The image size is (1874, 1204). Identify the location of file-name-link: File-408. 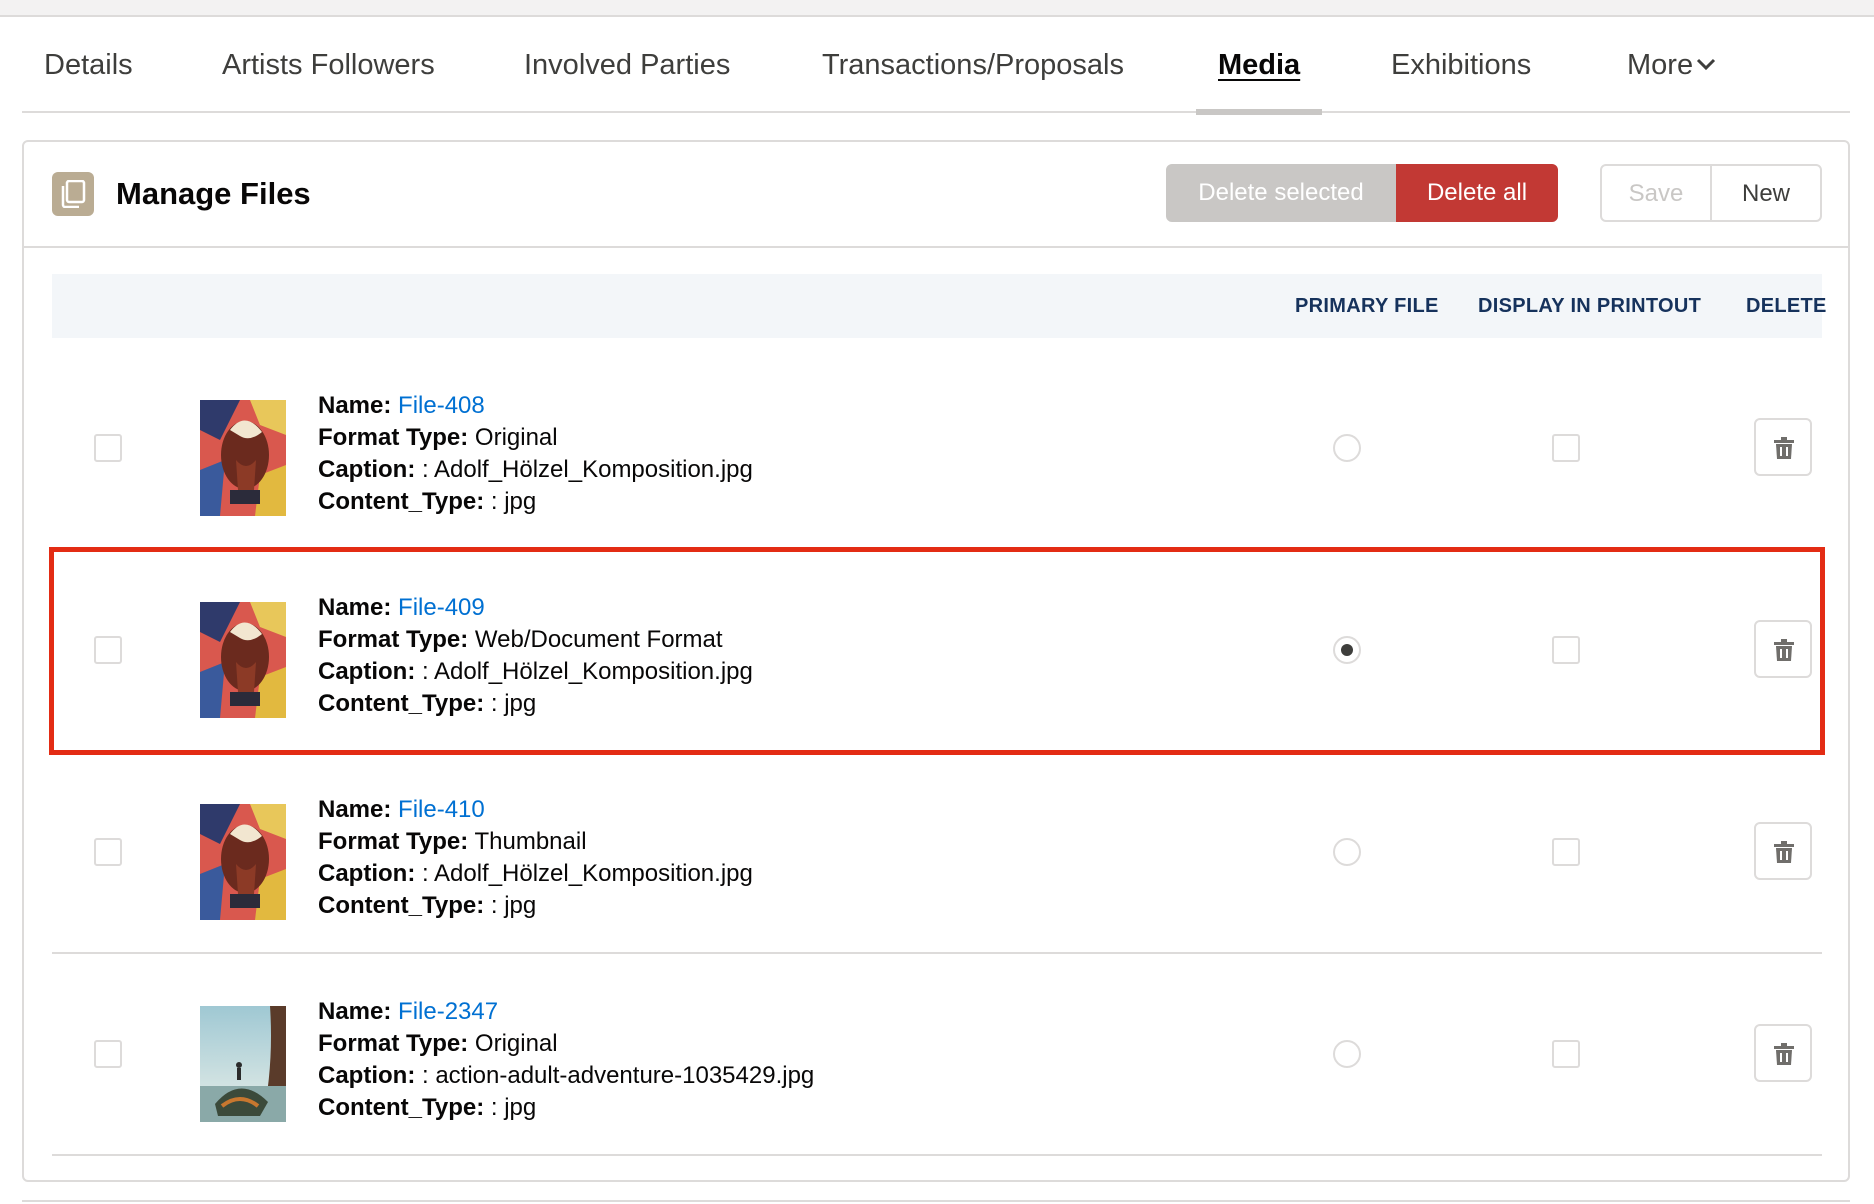
(441, 405).